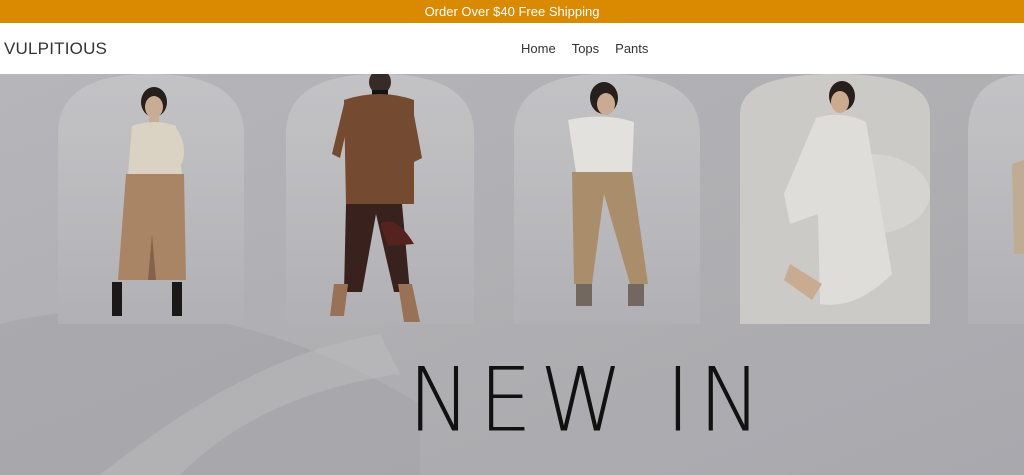 This screenshot has width=1024, height=475. Describe the element at coordinates (512, 48) in the screenshot. I see `site-header: VULPITIOUS Home Tops Pants` at that location.